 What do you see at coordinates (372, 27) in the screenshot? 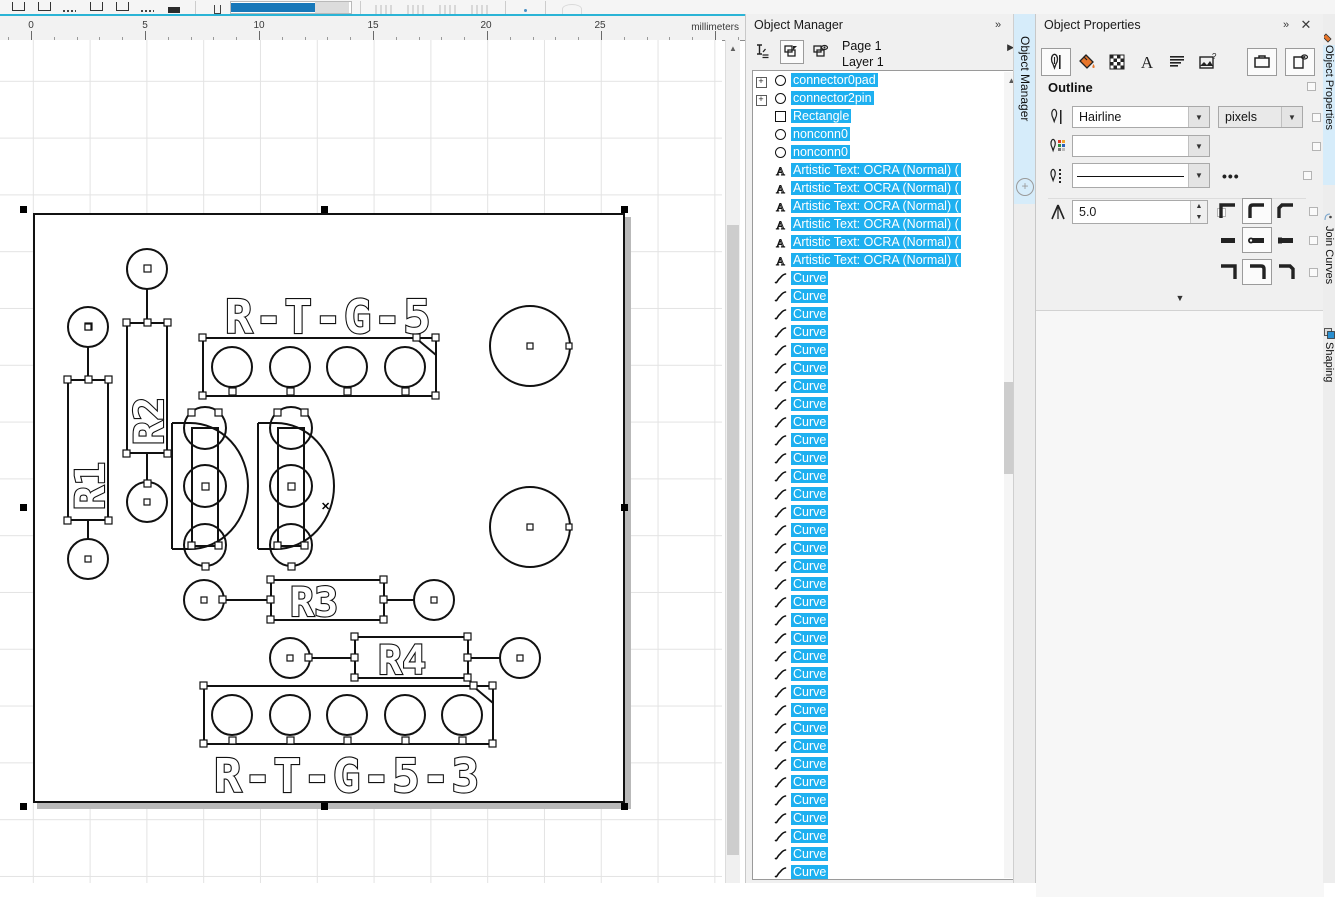
I see `horizontal-ruler: 0 5 10 15 20 25 millimeters` at bounding box center [372, 27].